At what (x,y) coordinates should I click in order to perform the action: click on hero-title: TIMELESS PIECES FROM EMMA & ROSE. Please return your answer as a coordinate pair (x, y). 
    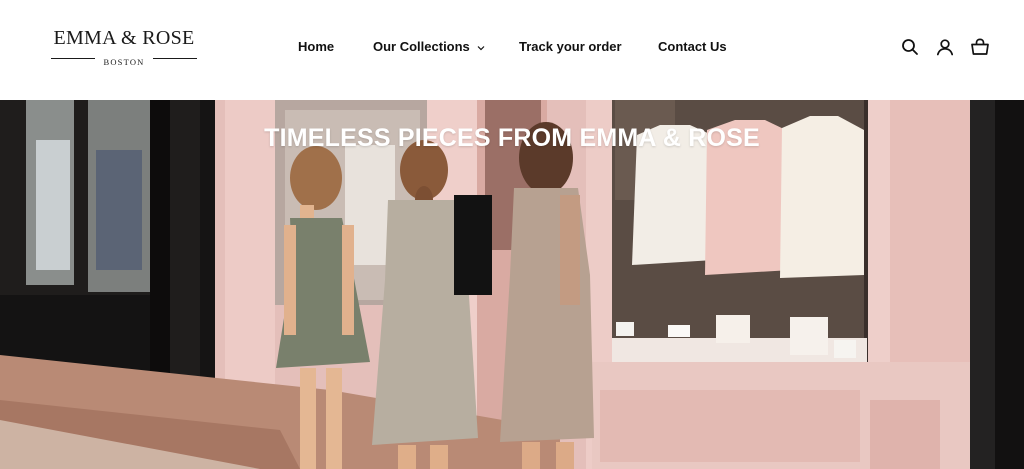
    Looking at the image, I should click on (512, 138).